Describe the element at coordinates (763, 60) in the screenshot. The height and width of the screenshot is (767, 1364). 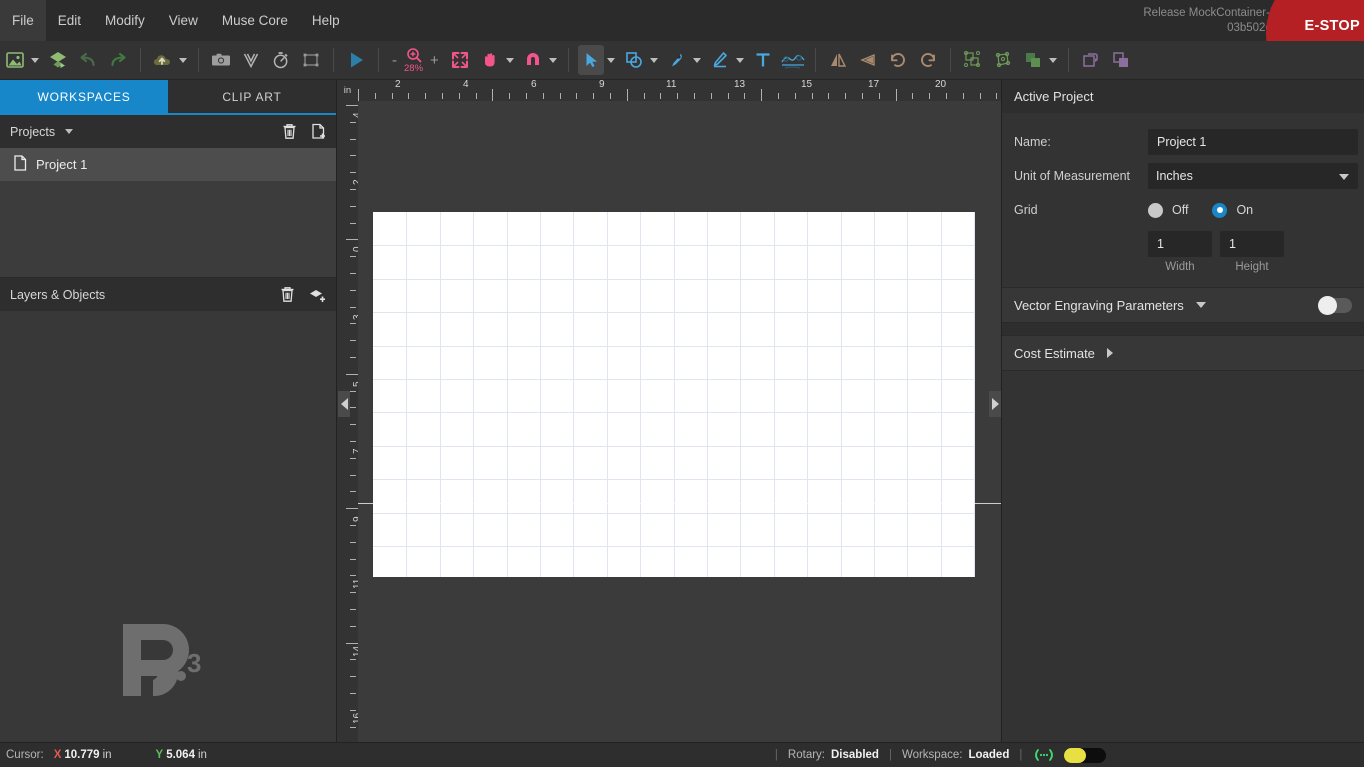
I see `text-tool-icon` at that location.